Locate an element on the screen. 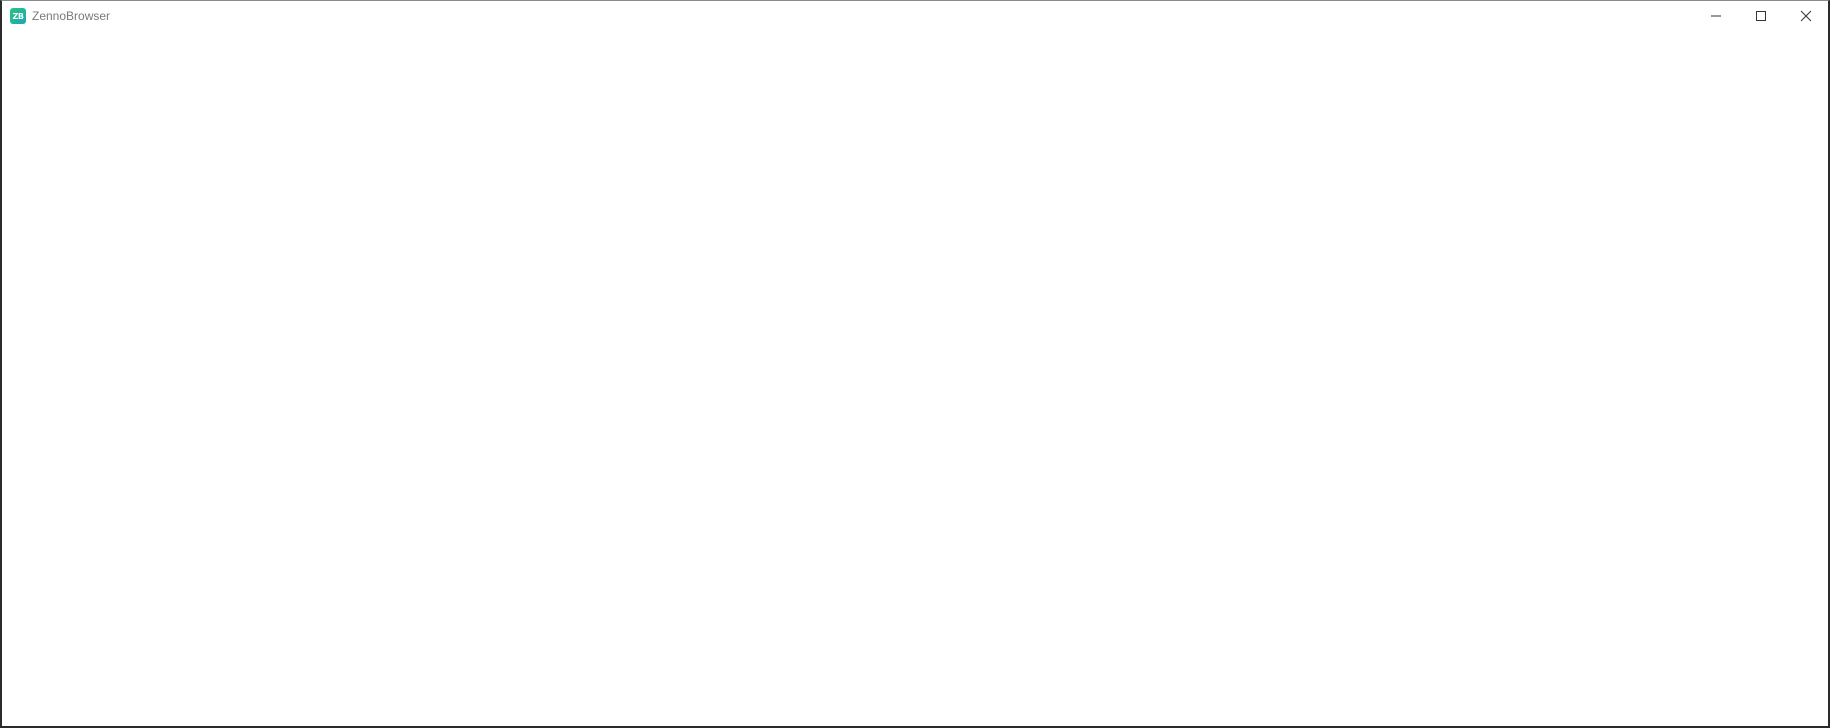 This screenshot has height=728, width=1830. close-button is located at coordinates (1805, 16).